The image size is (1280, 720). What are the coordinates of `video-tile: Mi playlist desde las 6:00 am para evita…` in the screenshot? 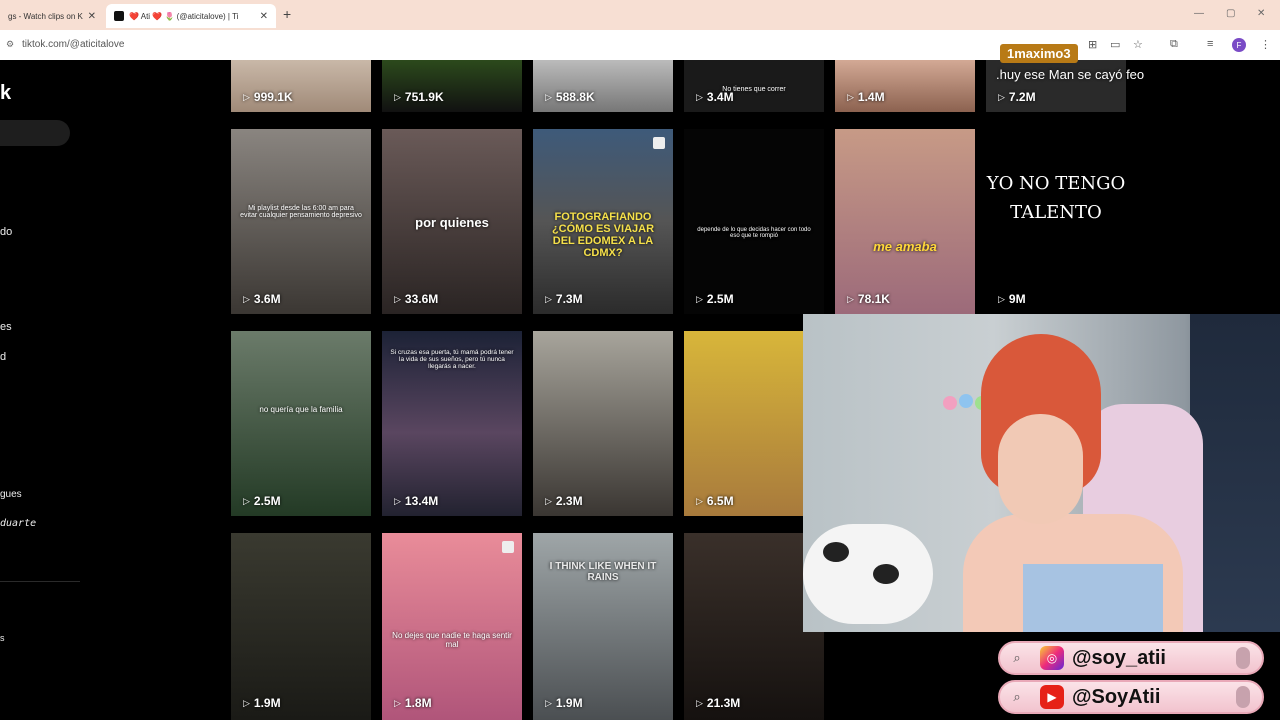 It's located at (301, 221).